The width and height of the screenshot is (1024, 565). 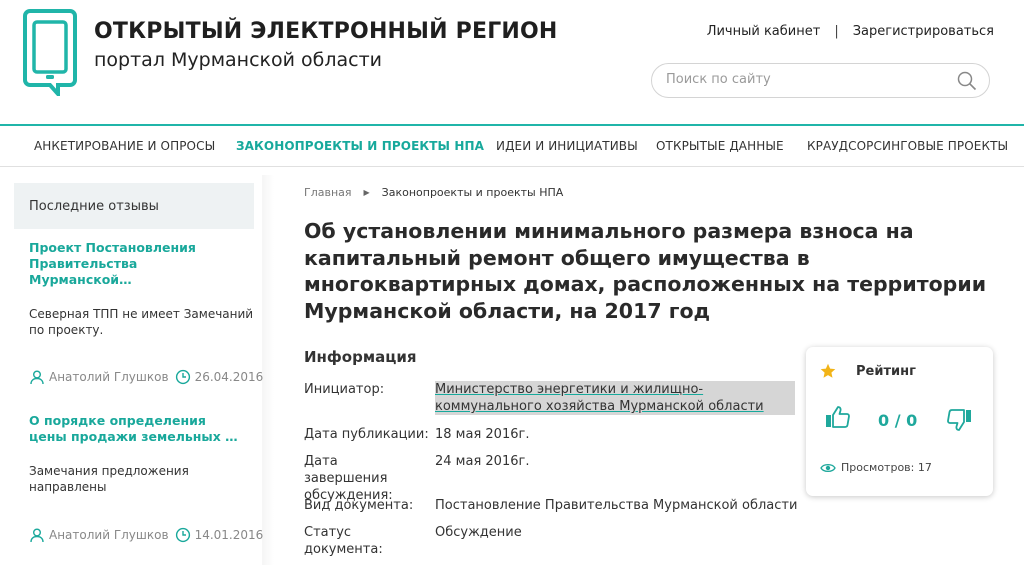 What do you see at coordinates (229, 535) in the screenshot?
I see `review-date: 14.01.2016` at bounding box center [229, 535].